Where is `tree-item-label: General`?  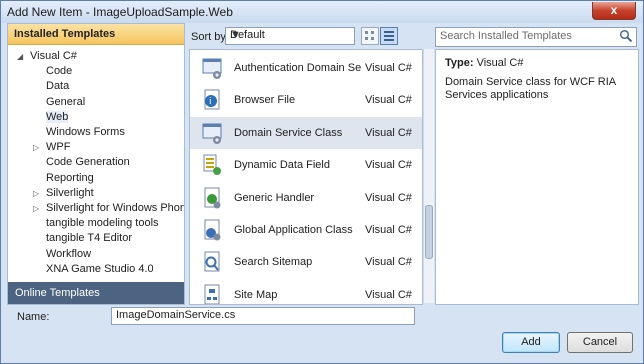
tree-item-label: General is located at coordinates (66, 101).